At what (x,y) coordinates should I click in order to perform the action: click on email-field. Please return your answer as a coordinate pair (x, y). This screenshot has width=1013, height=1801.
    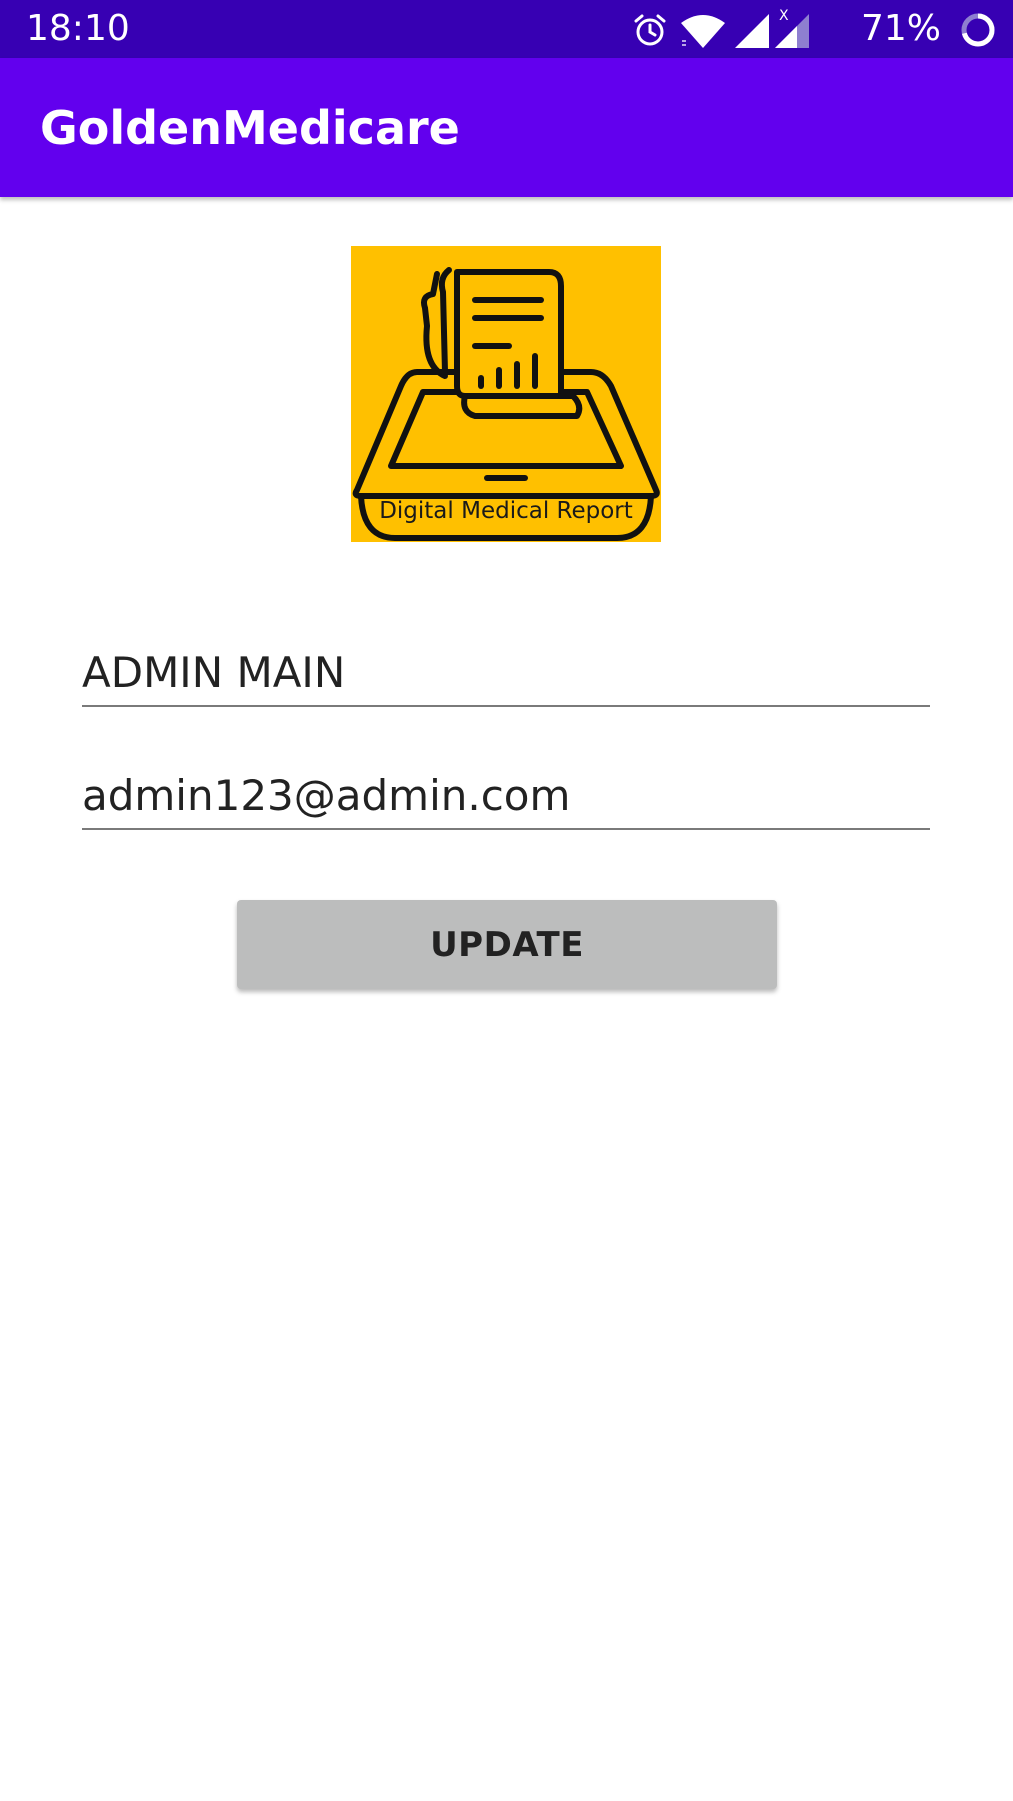
    Looking at the image, I should click on (506, 789).